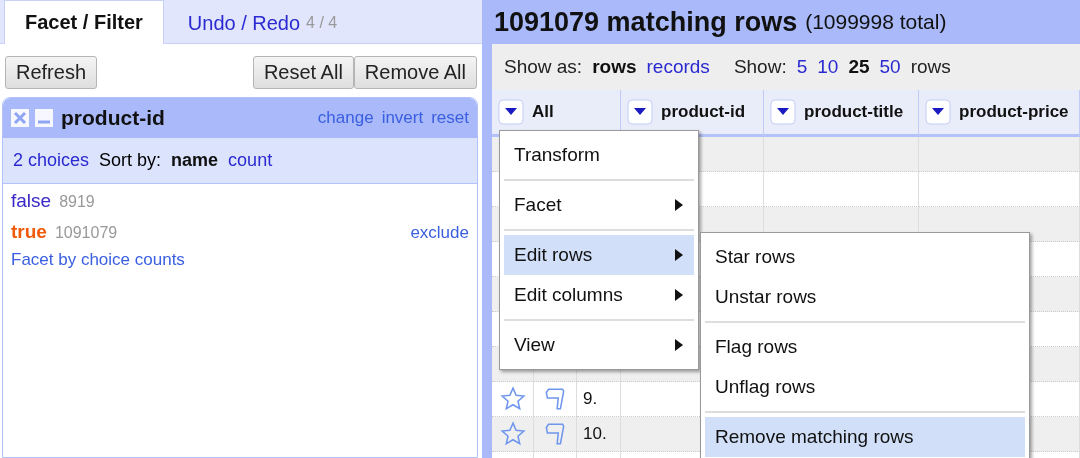  I want to click on menu-item: Transform, so click(599, 155).